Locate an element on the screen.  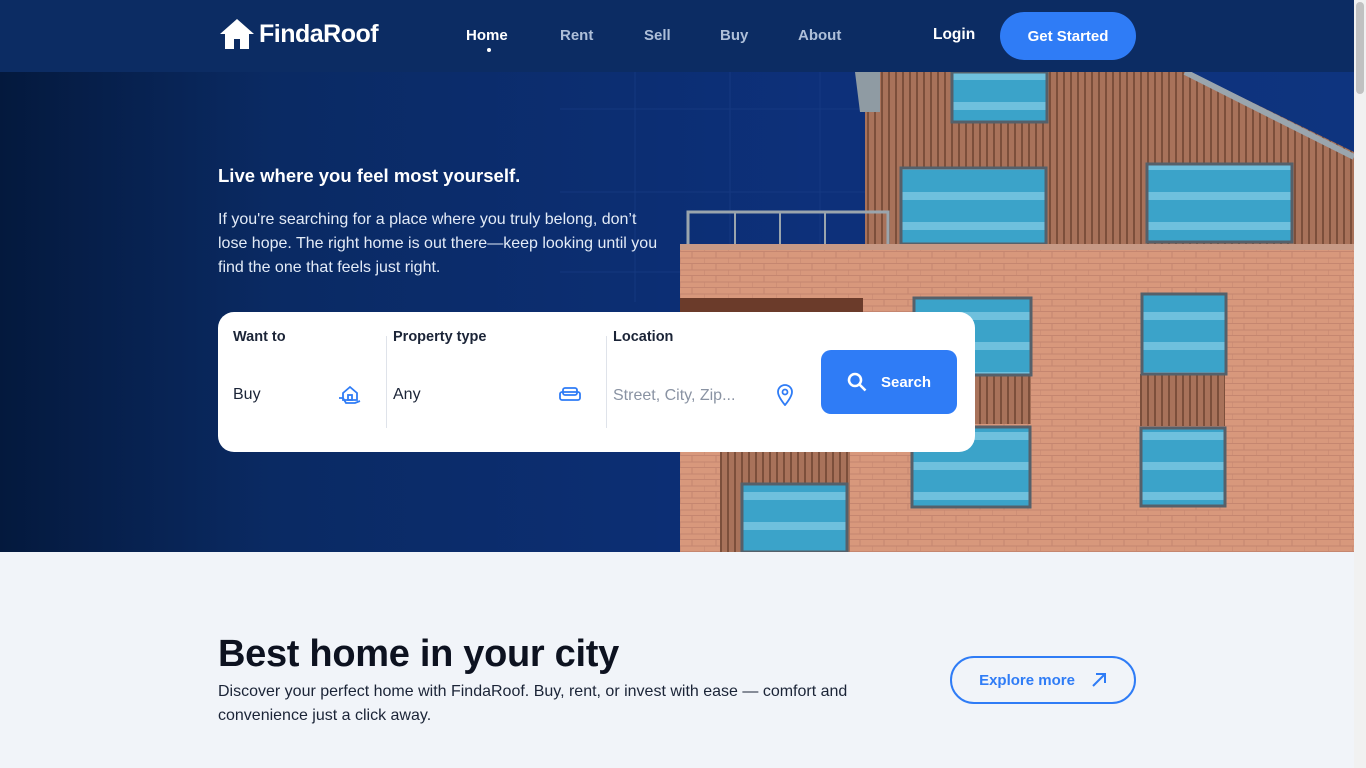
nav-rent: Rent is located at coordinates (576, 35).